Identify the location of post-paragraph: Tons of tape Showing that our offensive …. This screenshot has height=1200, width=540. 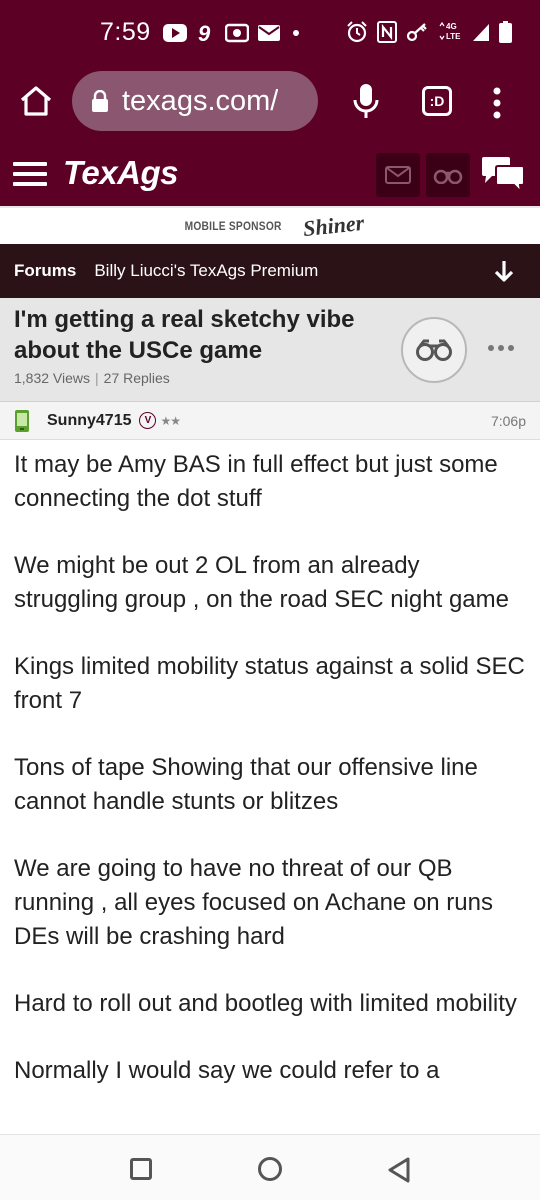
(246, 784).